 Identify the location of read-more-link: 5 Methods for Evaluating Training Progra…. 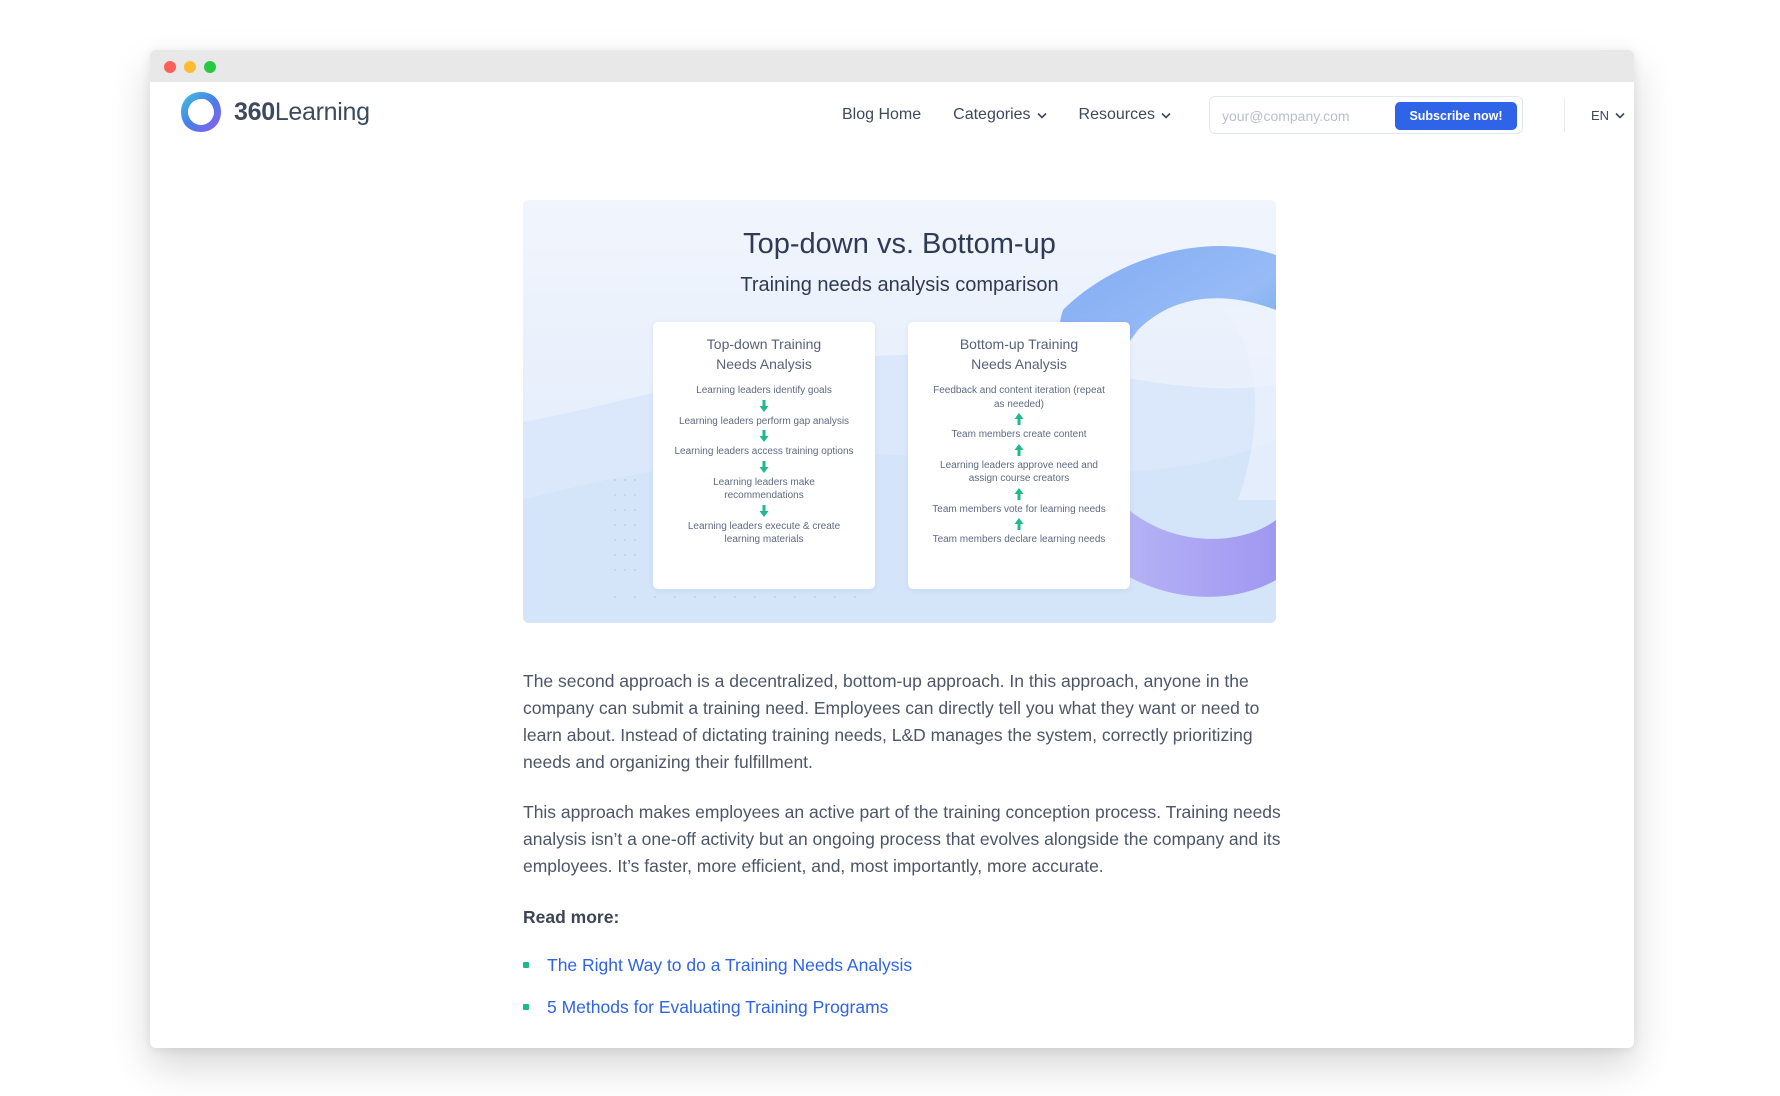
(717, 1007).